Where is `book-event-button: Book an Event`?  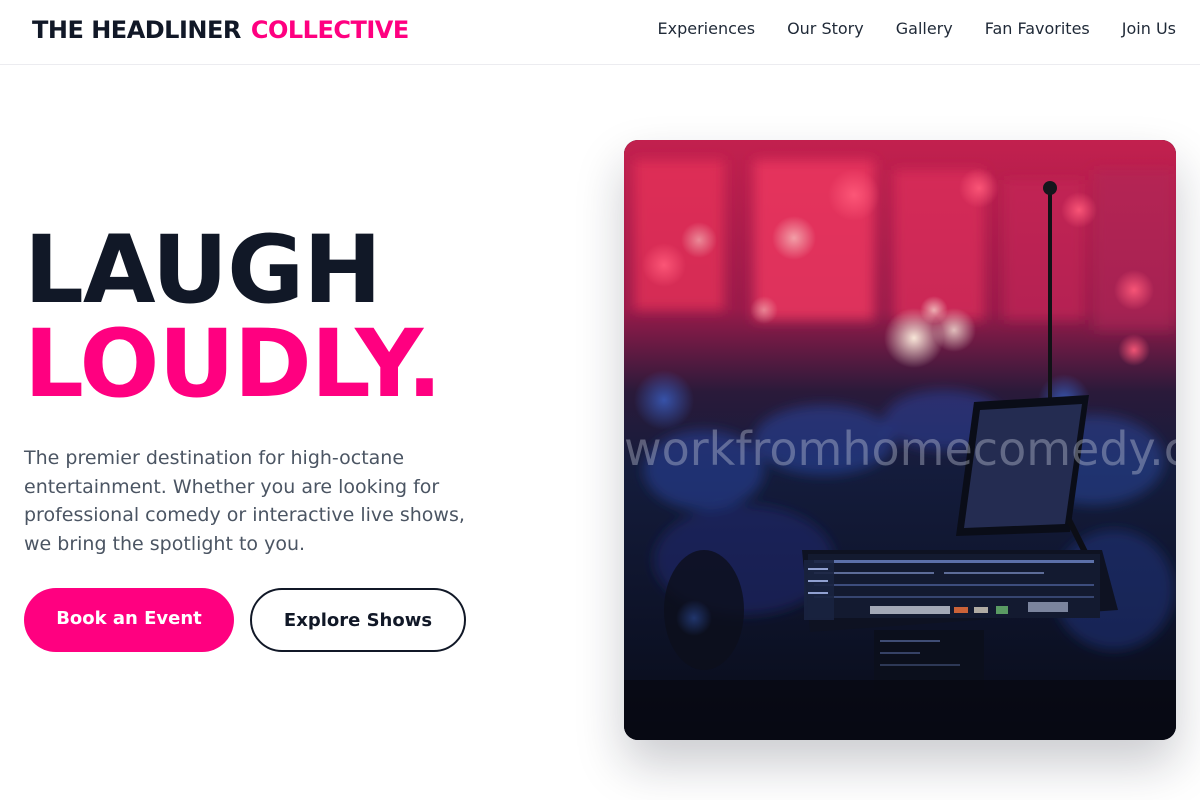
book-event-button: Book an Event is located at coordinates (129, 620).